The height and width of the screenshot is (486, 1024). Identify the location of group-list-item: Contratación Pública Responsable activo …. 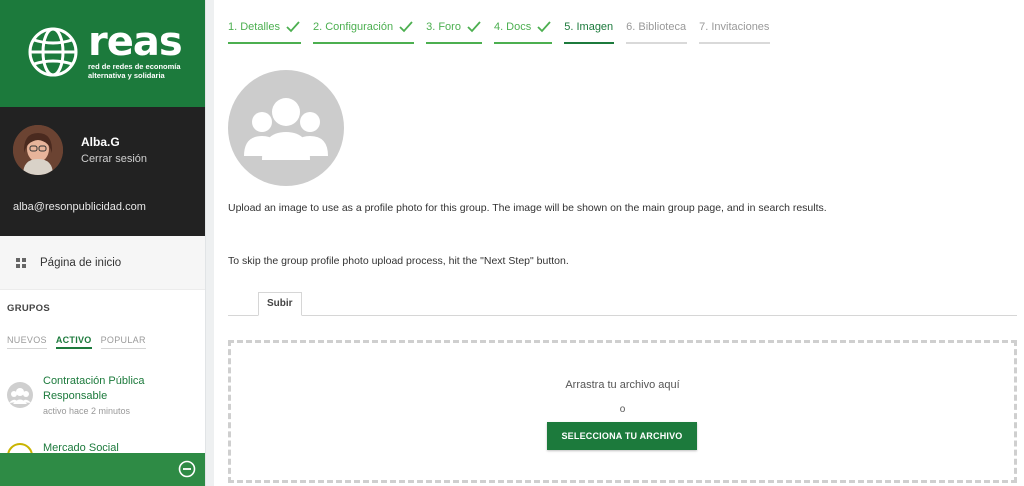
(102, 398).